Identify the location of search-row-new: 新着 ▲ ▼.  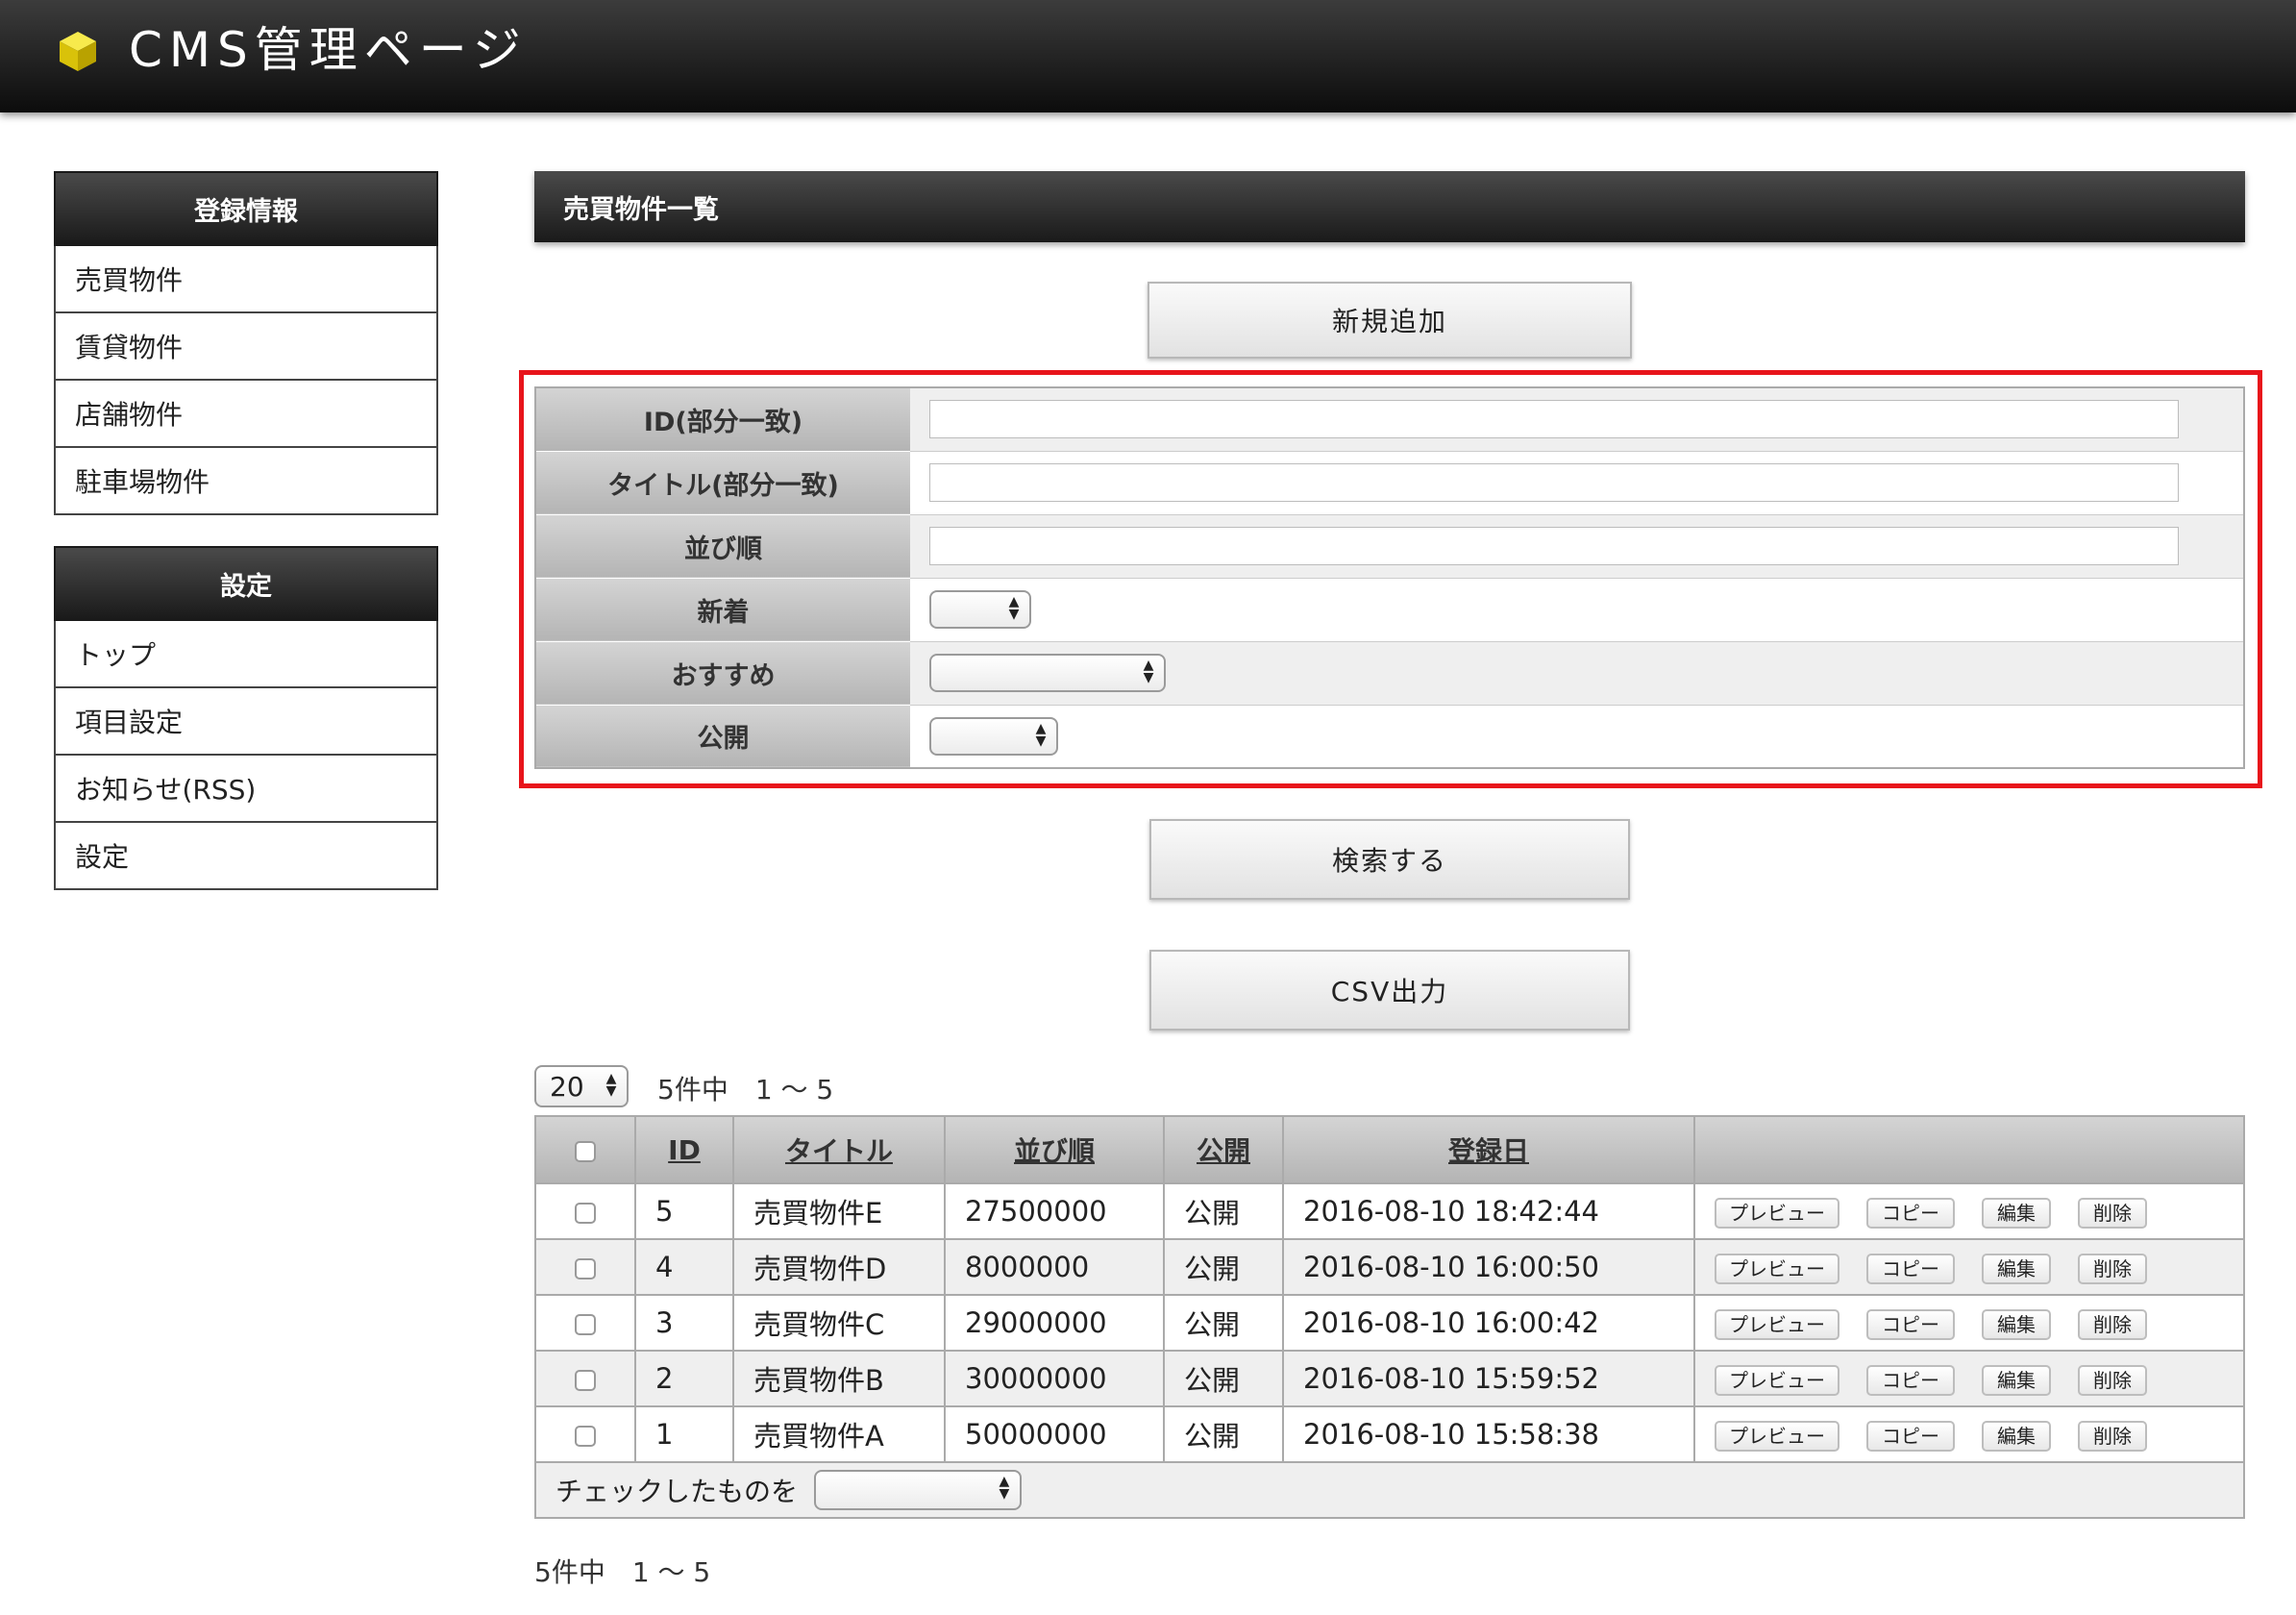
(1389, 610).